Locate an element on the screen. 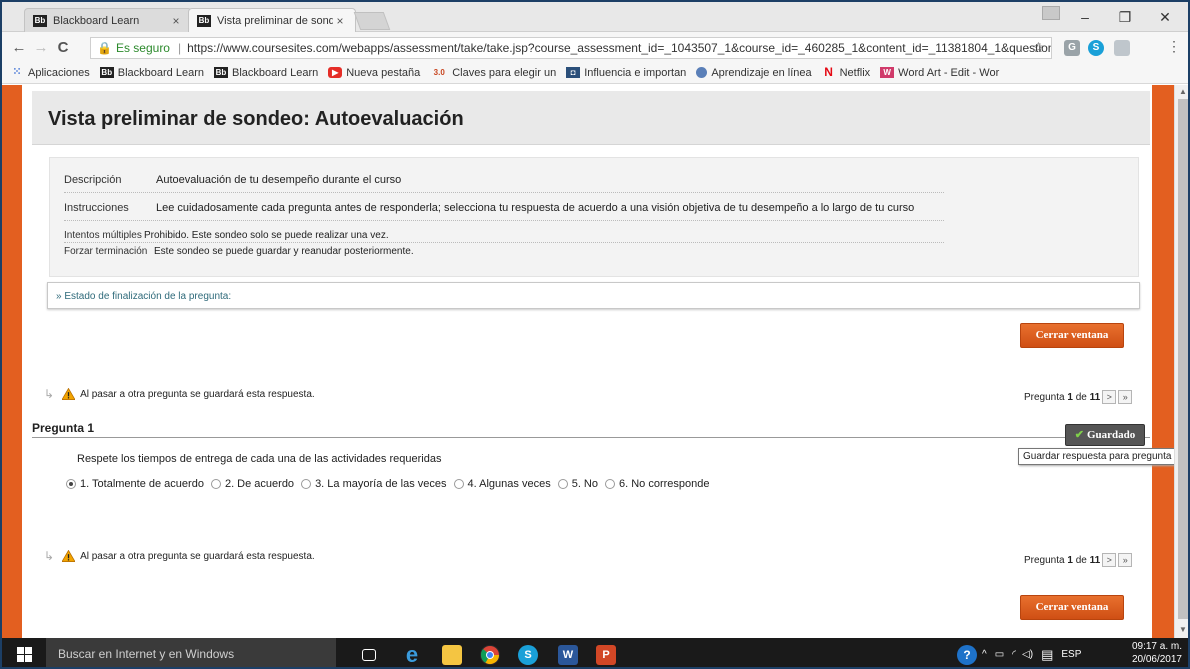  option-4: 4. Algunas veces is located at coordinates (502, 484).